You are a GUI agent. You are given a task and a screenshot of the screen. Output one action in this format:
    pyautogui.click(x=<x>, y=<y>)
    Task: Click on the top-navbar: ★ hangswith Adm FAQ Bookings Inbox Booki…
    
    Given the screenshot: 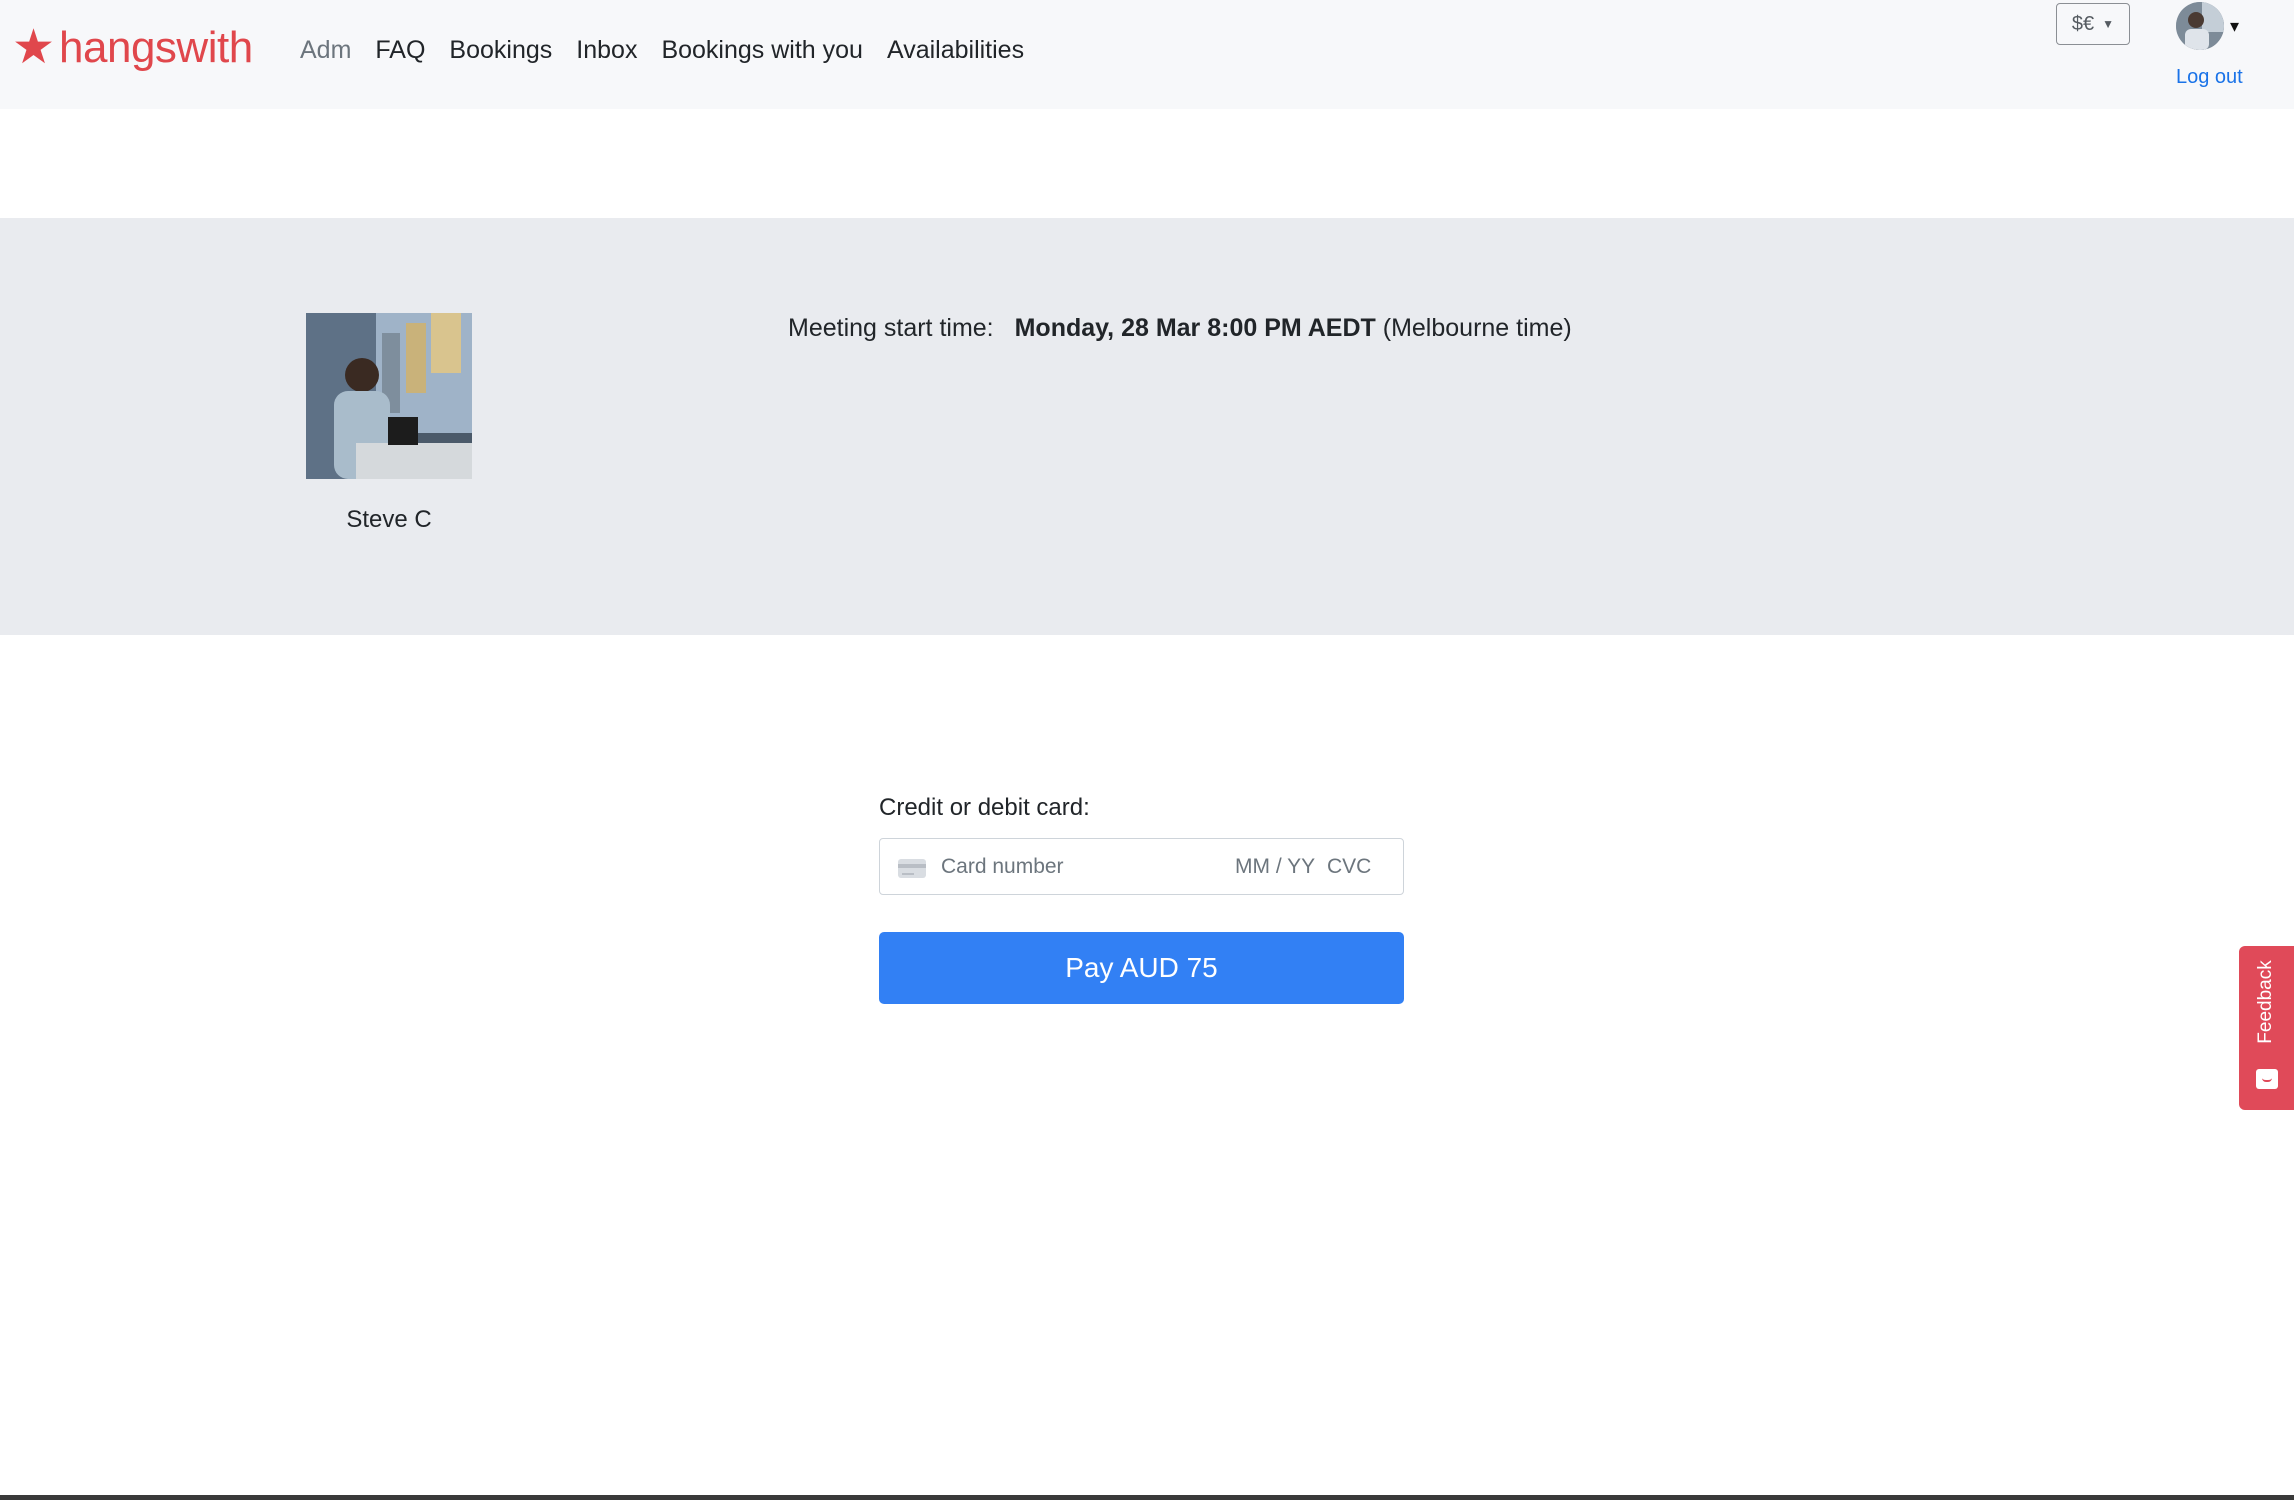 What is the action you would take?
    pyautogui.click(x=1147, y=54)
    